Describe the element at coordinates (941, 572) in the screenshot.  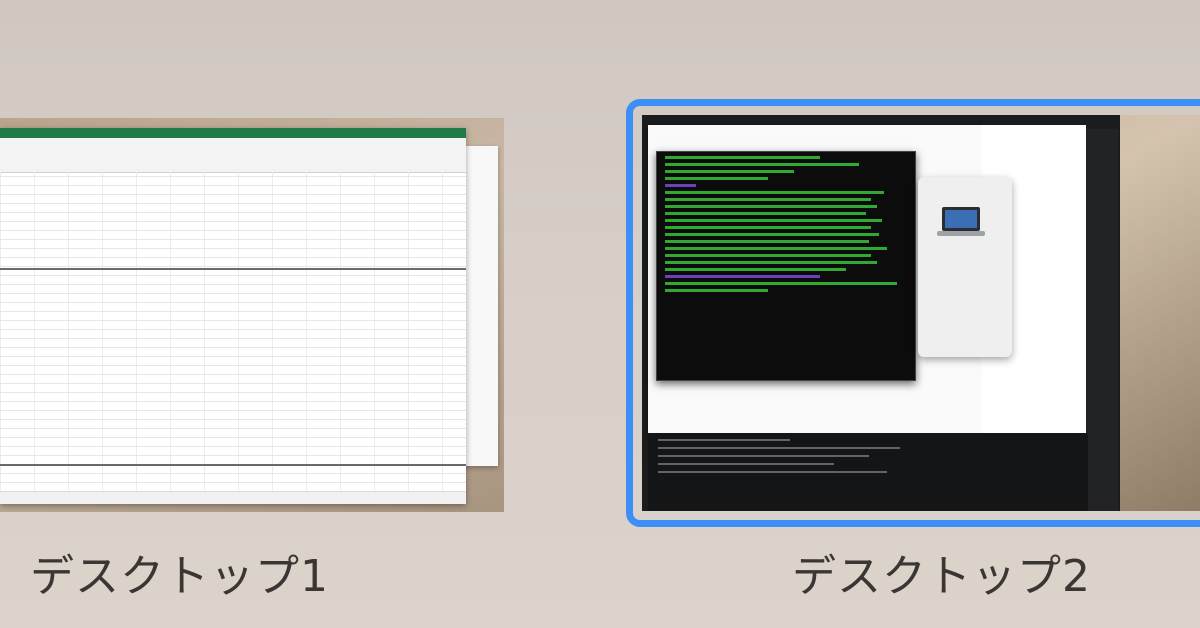
I see `desktop-2-label: デスクトップ2` at that location.